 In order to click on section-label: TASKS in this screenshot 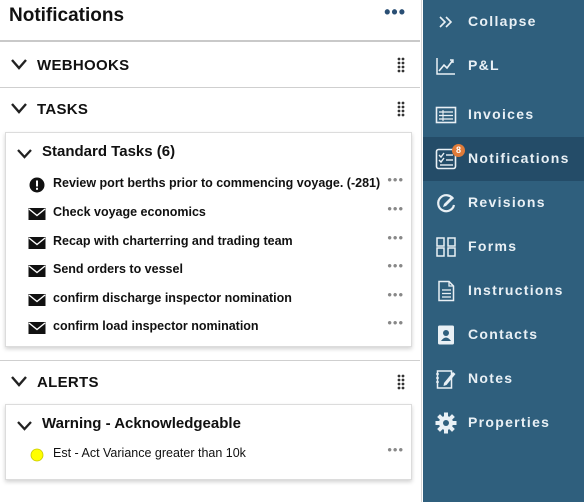, I will do `click(63, 109)`.